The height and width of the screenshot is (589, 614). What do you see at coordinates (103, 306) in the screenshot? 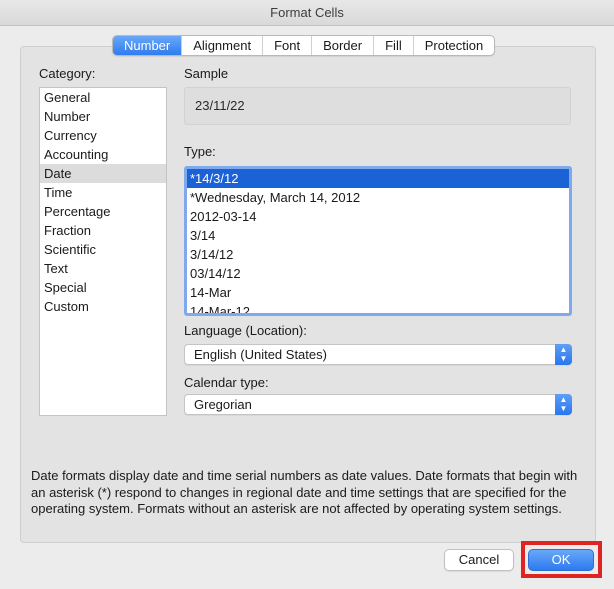
I see `category-item-custom: Custom` at bounding box center [103, 306].